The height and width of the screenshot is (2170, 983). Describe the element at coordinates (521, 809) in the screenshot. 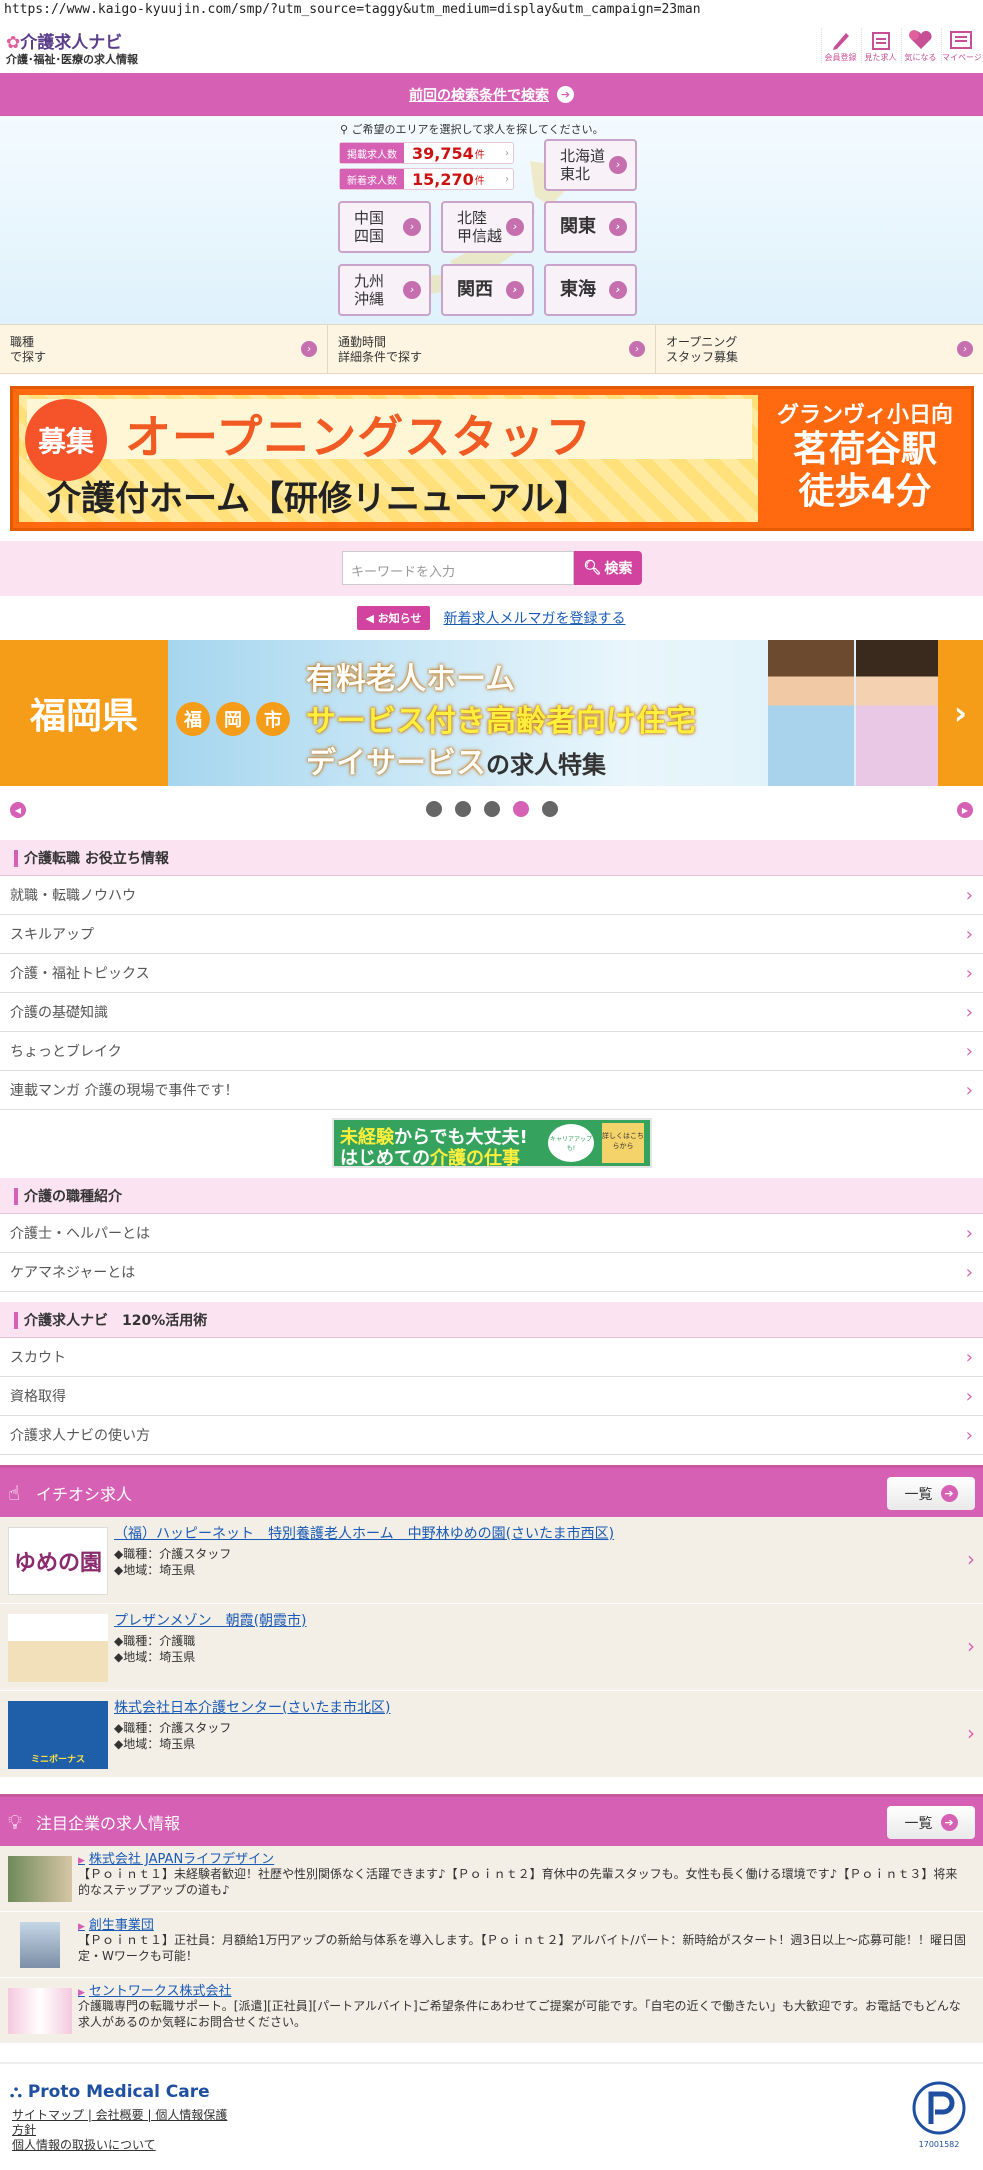

I see `carousel-dot-active` at that location.